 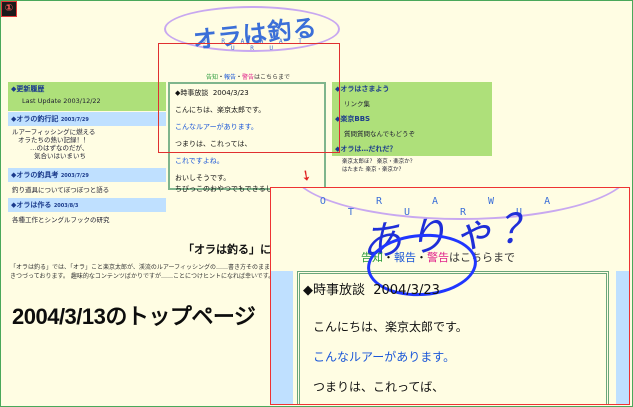 I want to click on sidebar-body: リンク集, so click(x=357, y=104).